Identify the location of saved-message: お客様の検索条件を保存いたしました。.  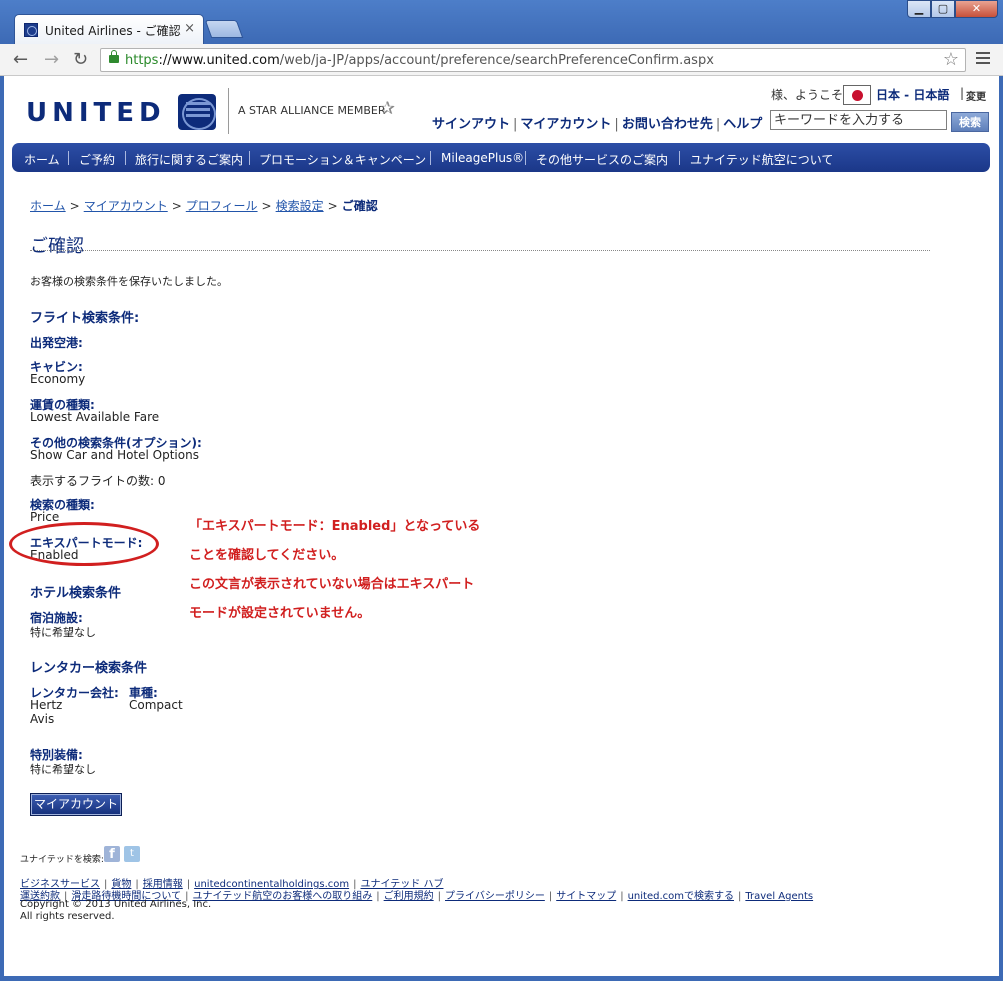
(129, 281).